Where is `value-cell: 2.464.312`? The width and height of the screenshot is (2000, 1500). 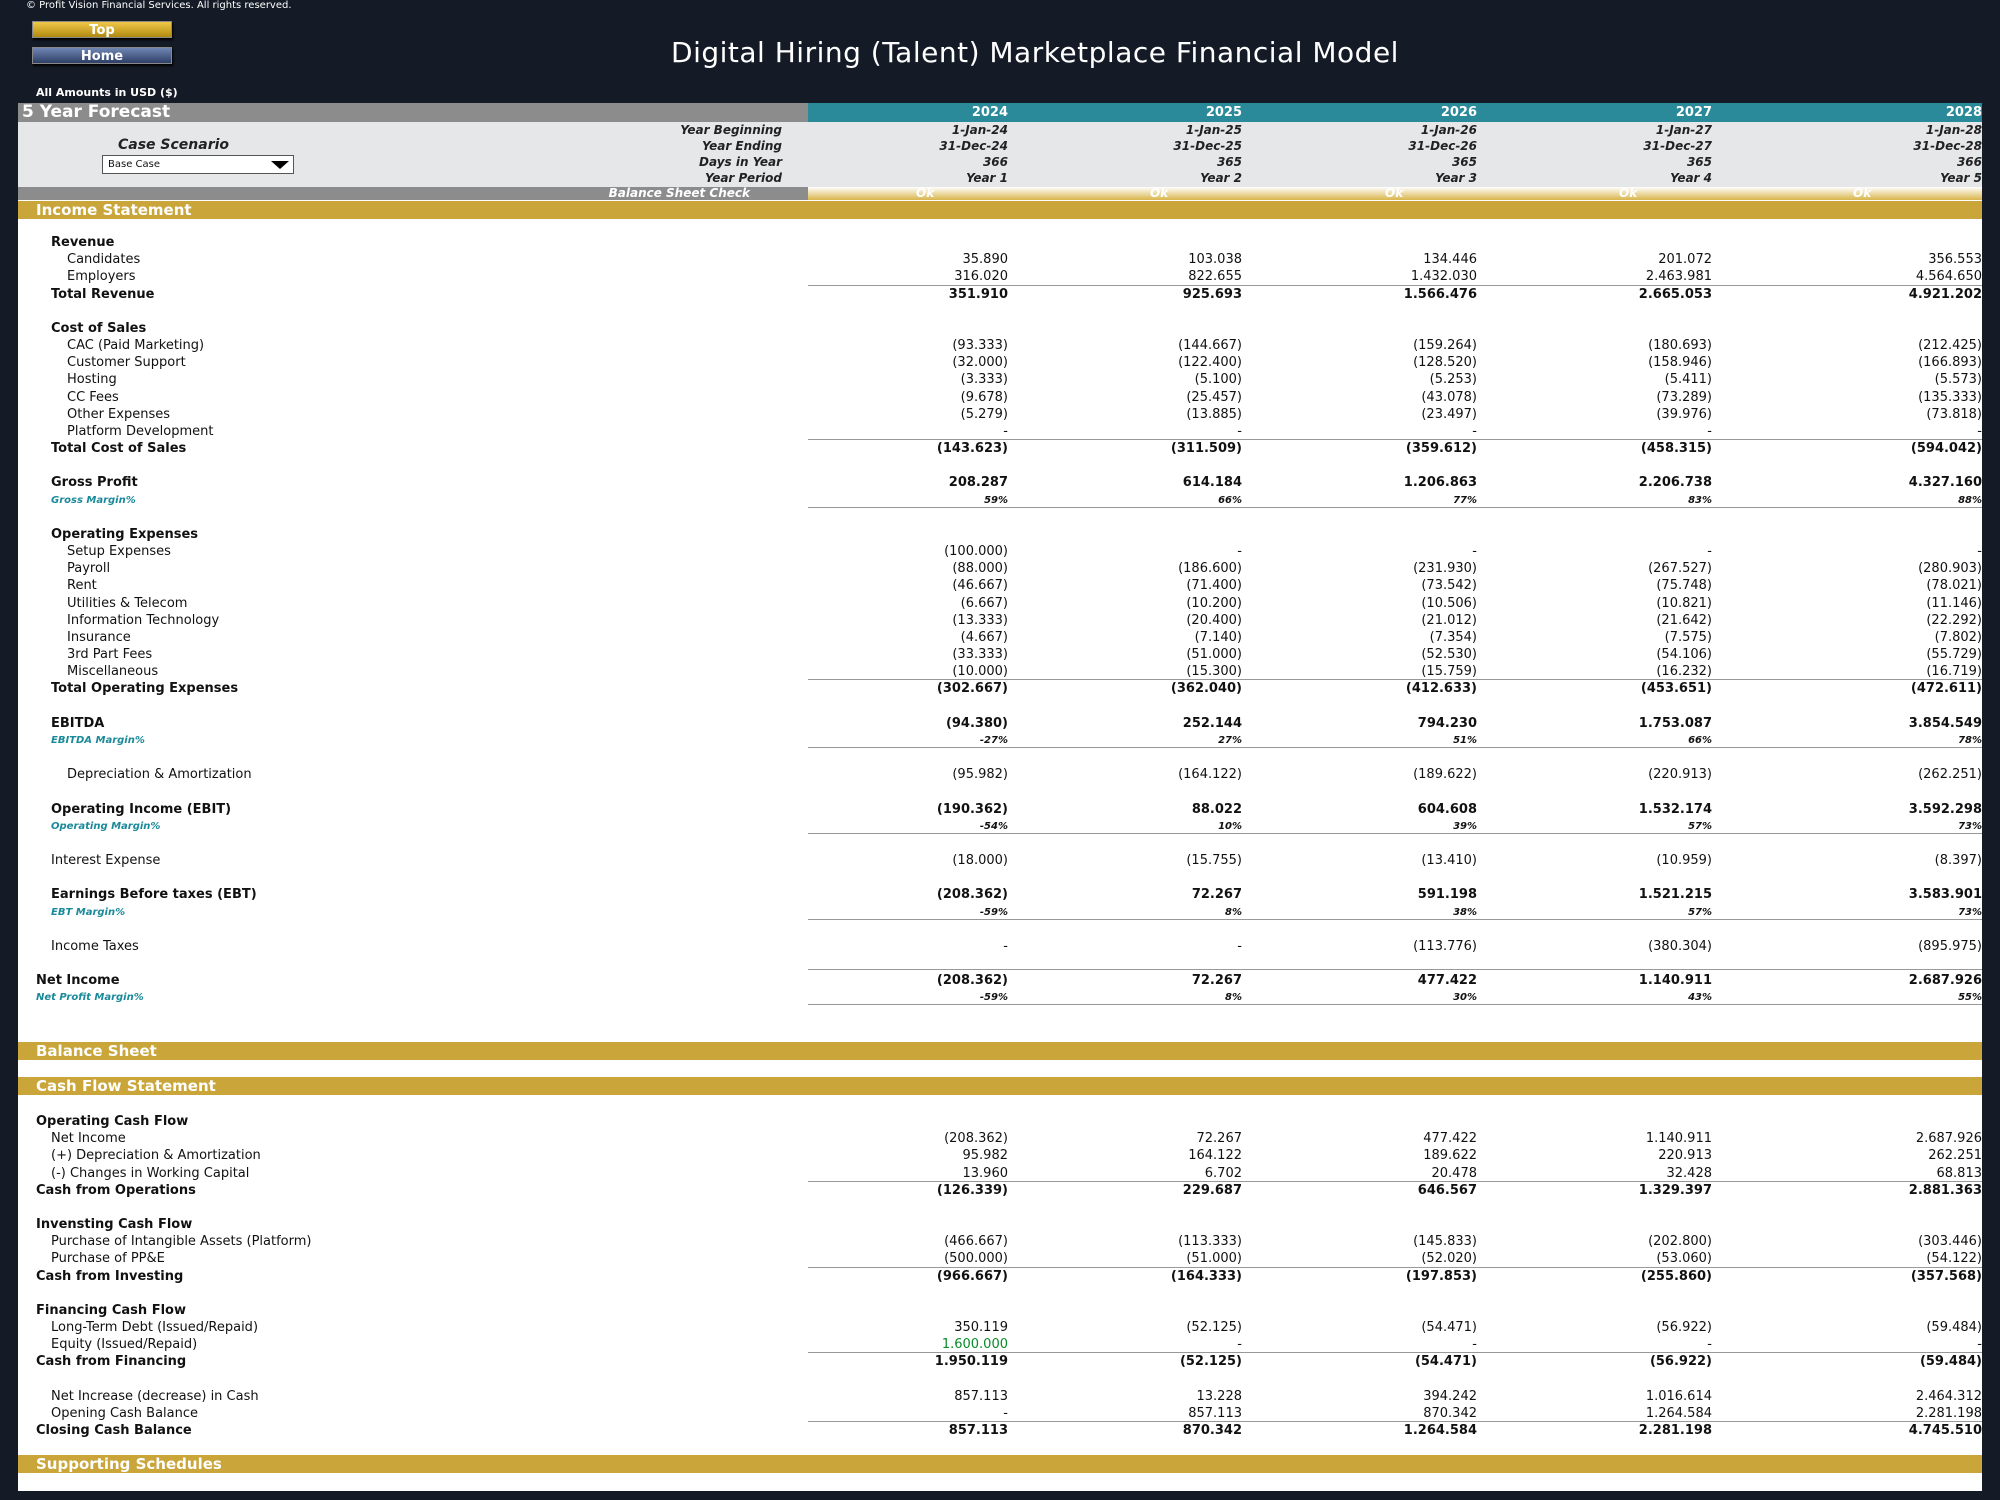
value-cell: 2.464.312 is located at coordinates (1882, 1396).